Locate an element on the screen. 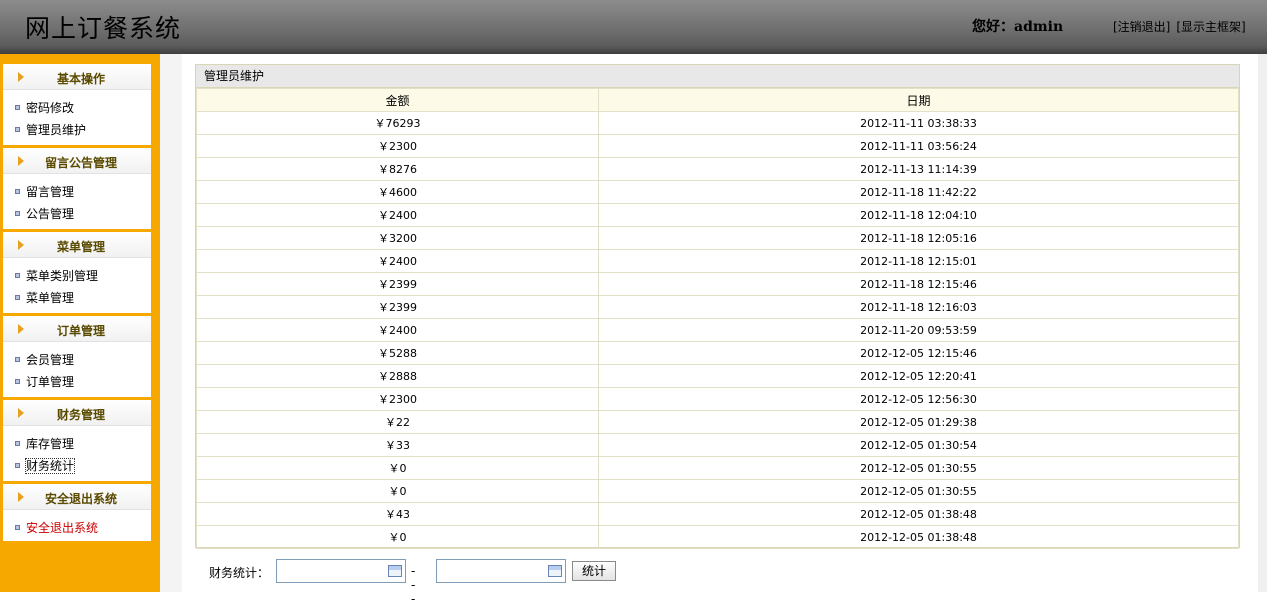  filter-label: 财务统计： is located at coordinates (239, 572).